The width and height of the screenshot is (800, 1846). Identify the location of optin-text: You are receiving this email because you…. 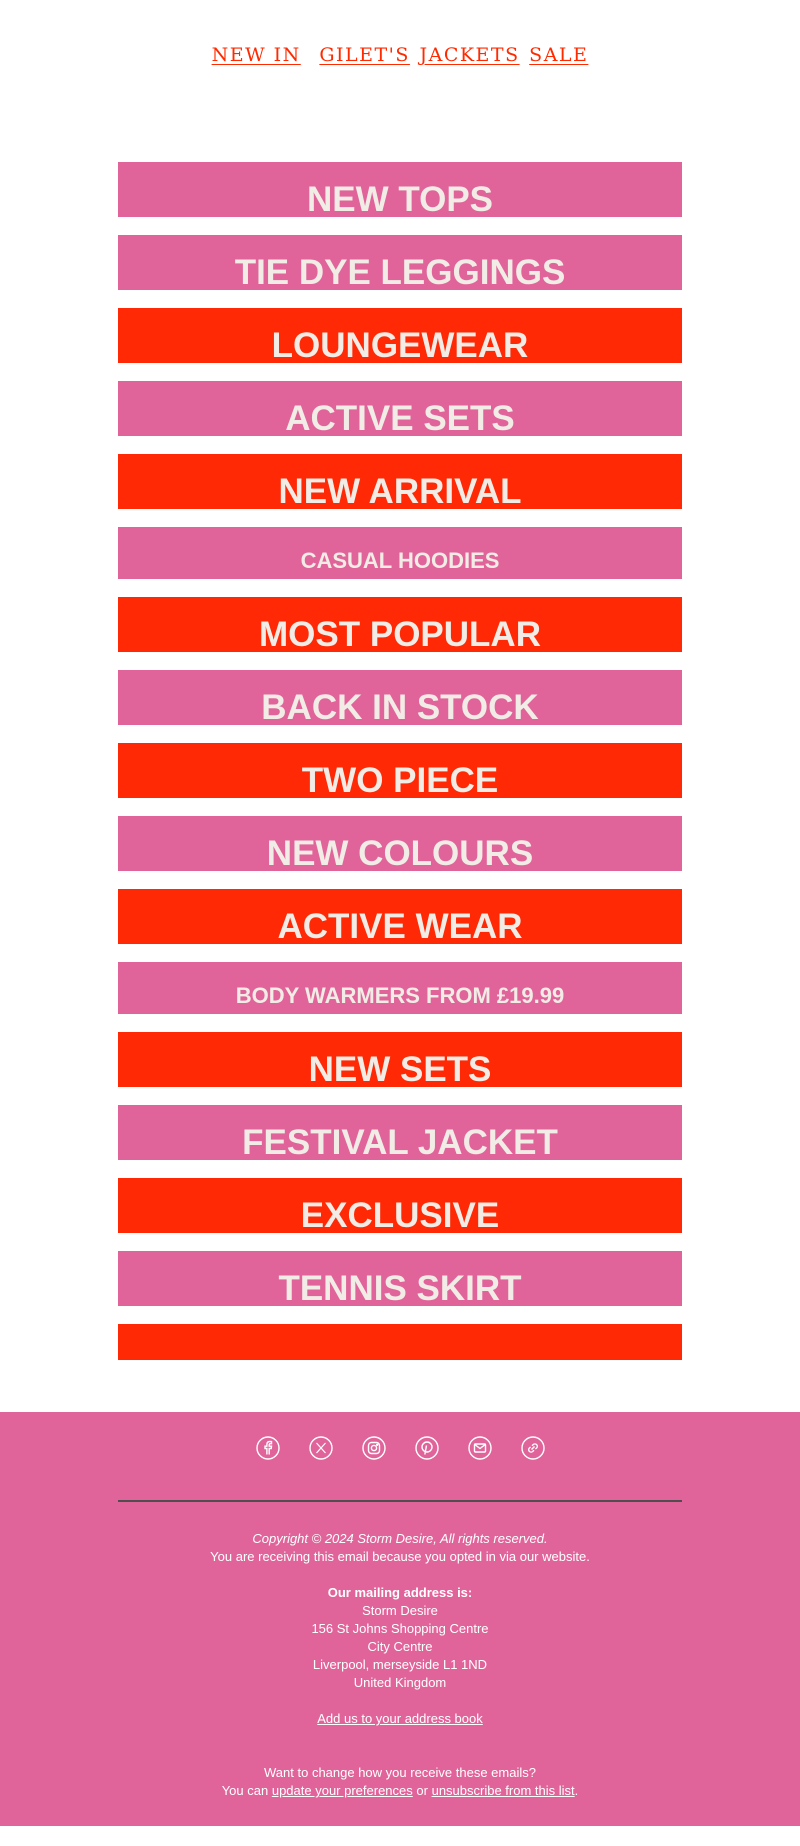
(400, 1556).